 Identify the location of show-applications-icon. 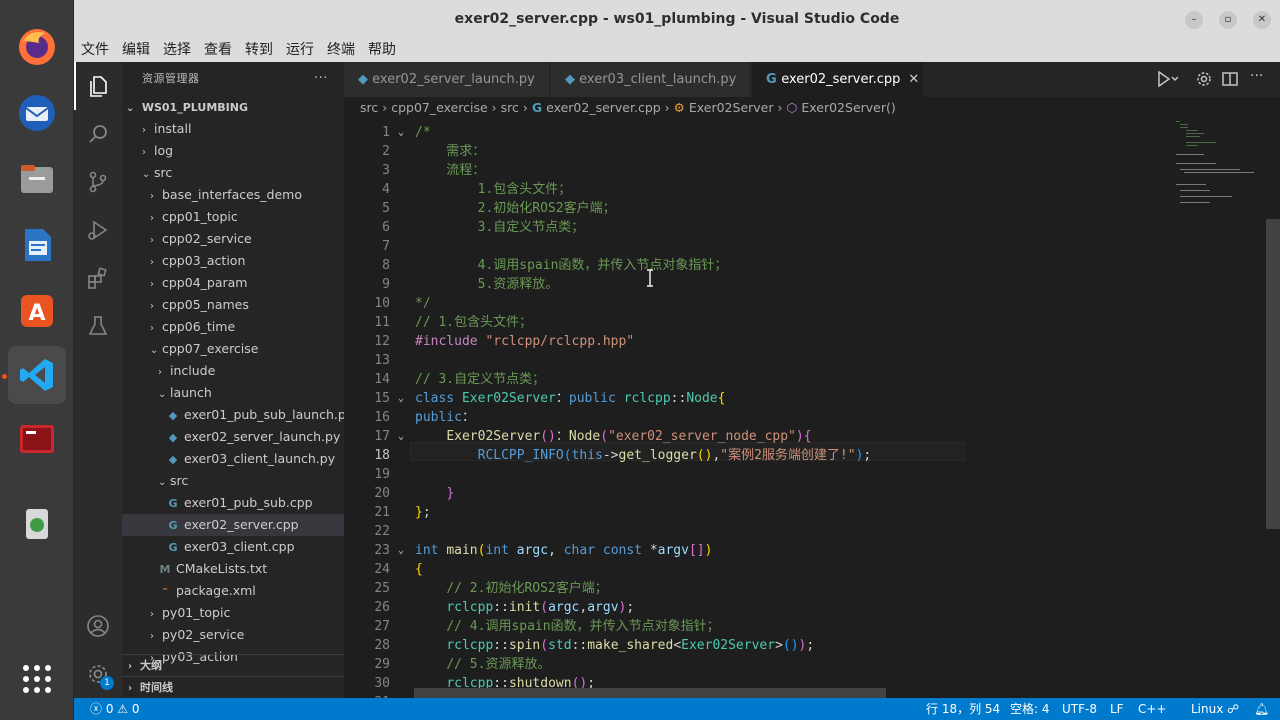
(37, 679).